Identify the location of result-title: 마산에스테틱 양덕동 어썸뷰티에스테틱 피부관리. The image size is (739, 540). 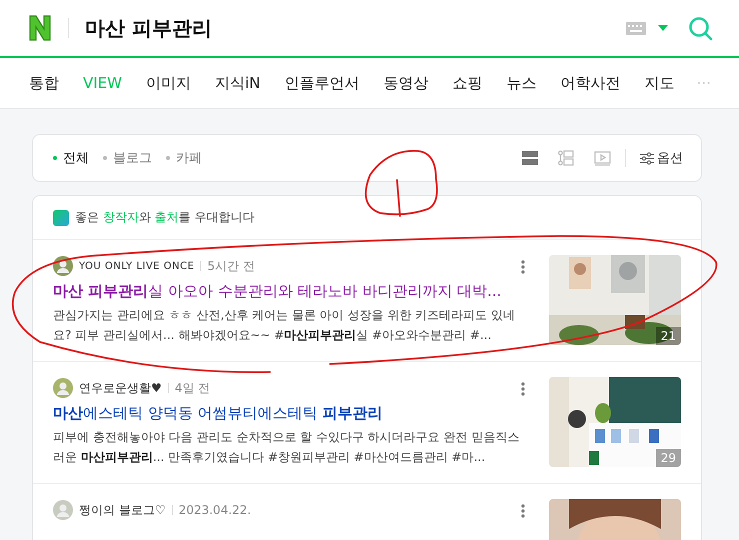
(287, 413).